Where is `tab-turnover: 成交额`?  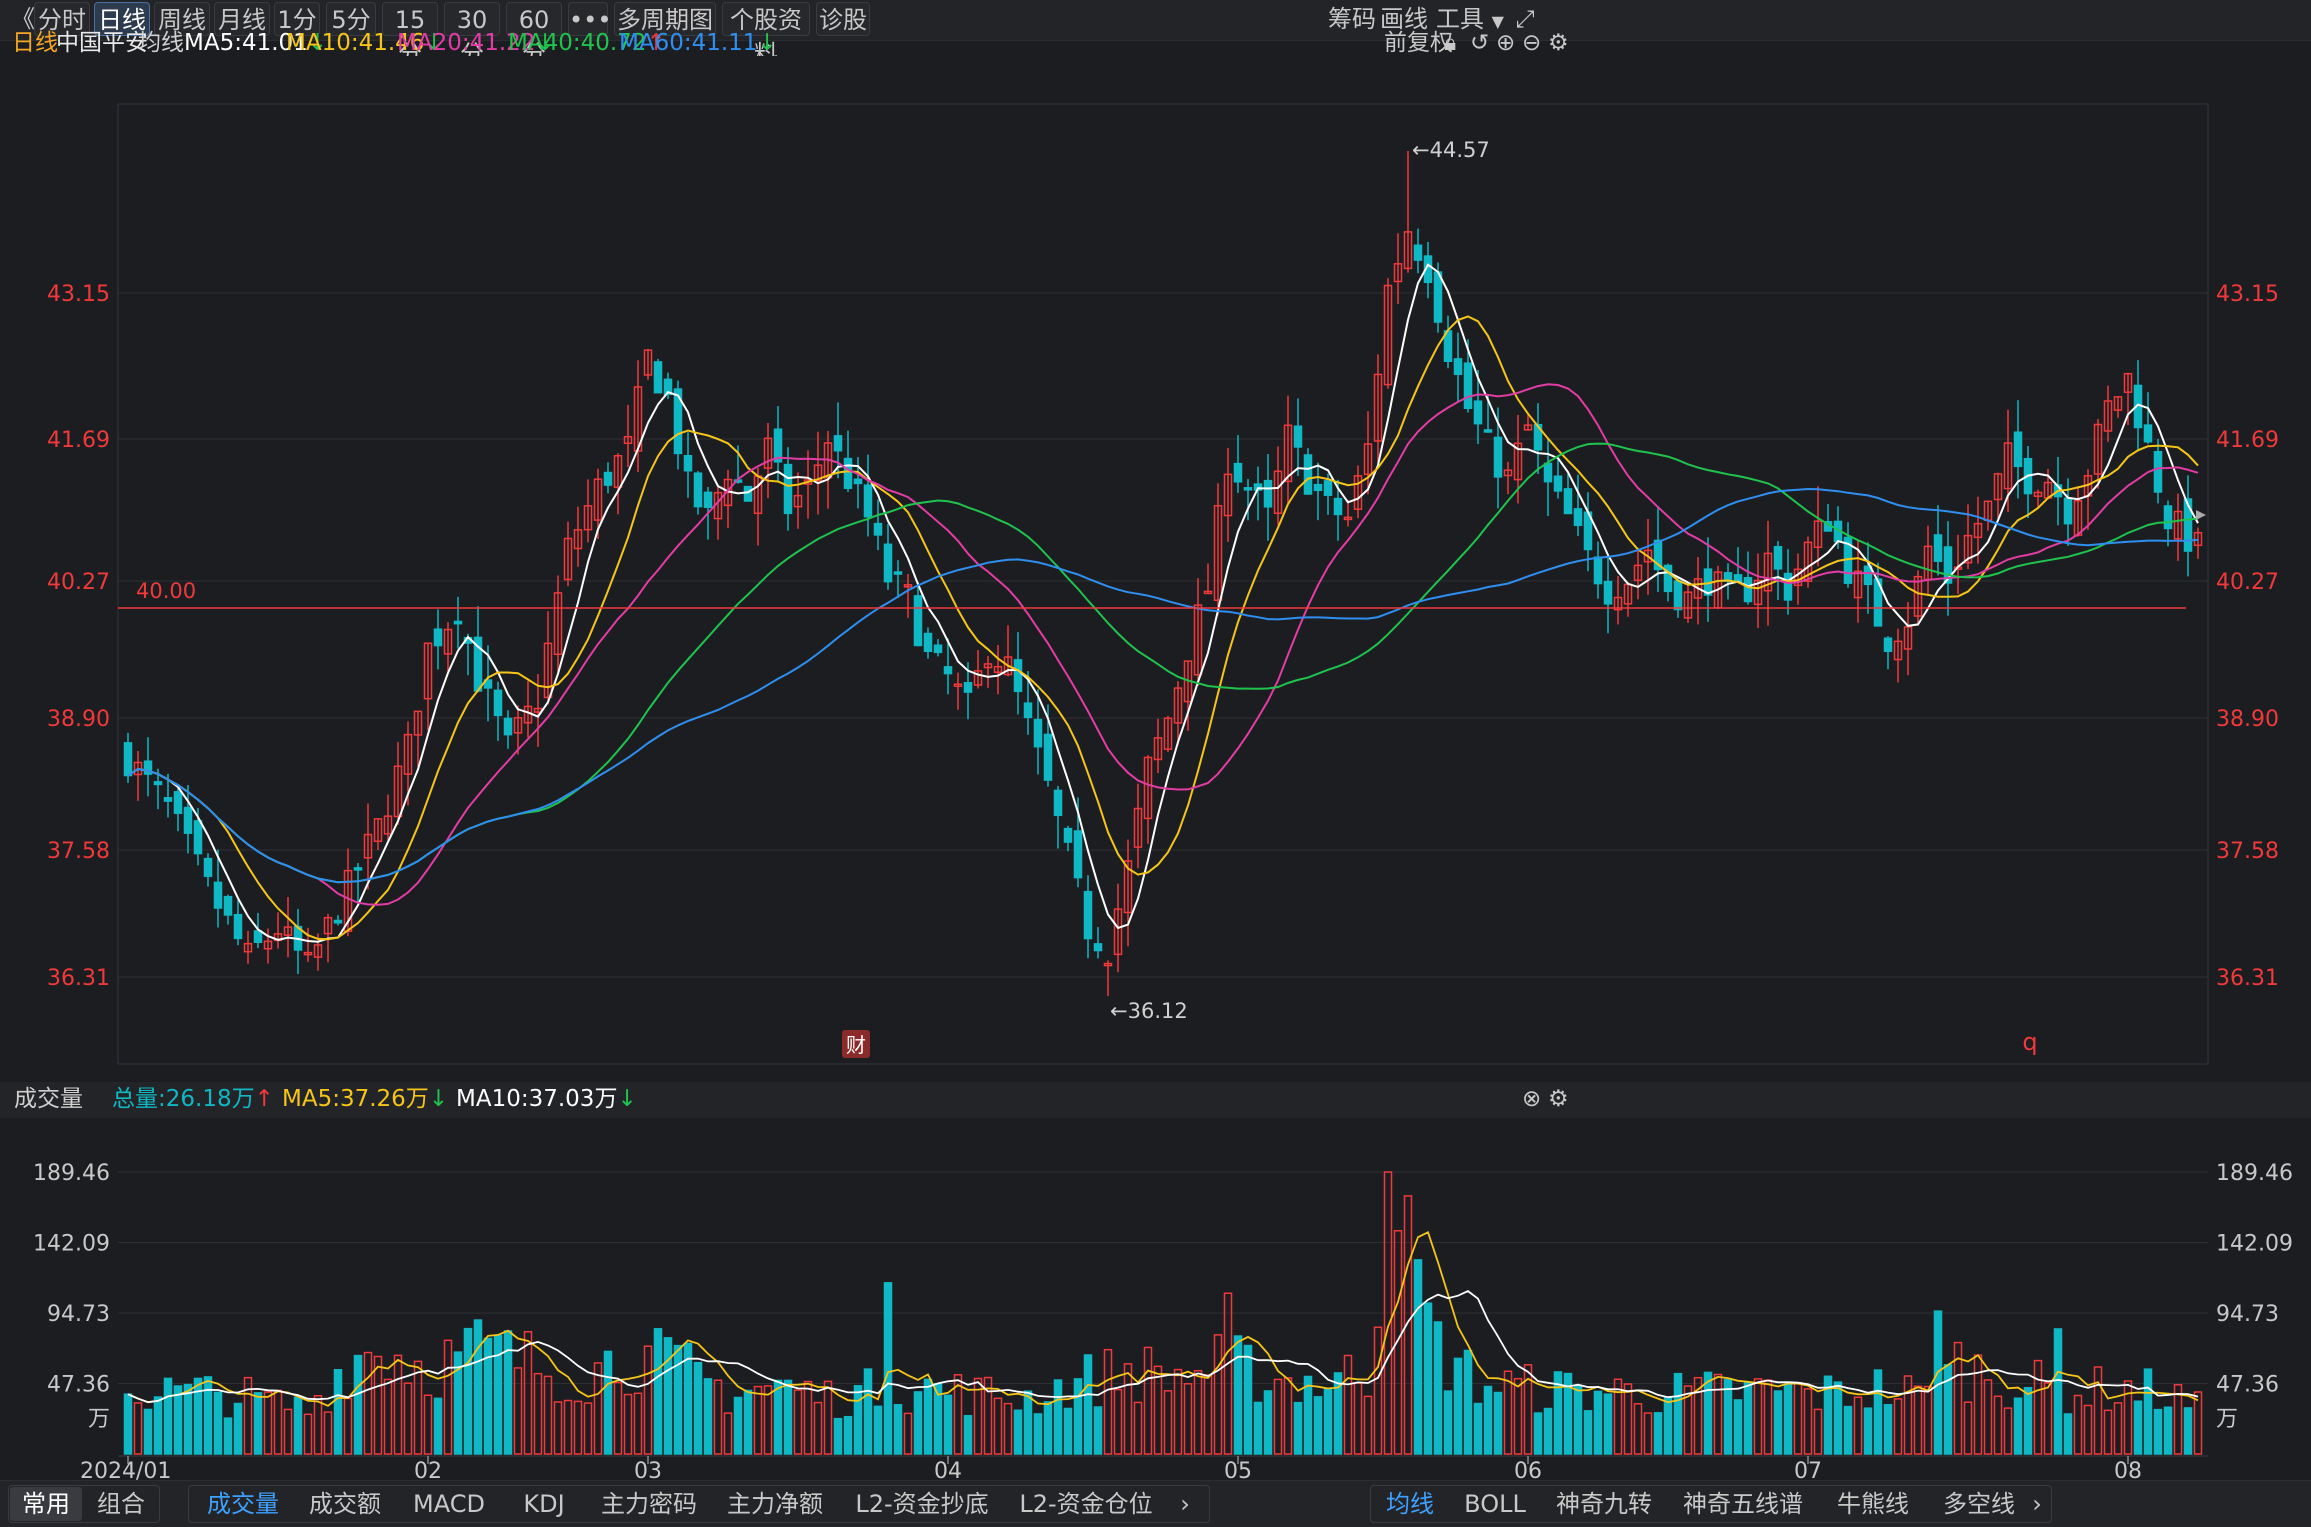
tab-turnover: 成交额 is located at coordinates (345, 1504).